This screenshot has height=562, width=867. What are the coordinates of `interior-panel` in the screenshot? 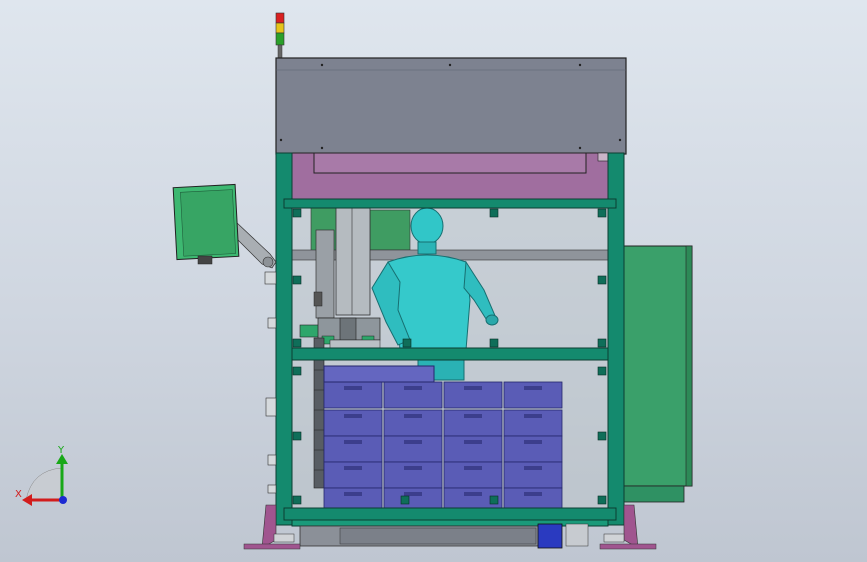 It's located at (390, 230).